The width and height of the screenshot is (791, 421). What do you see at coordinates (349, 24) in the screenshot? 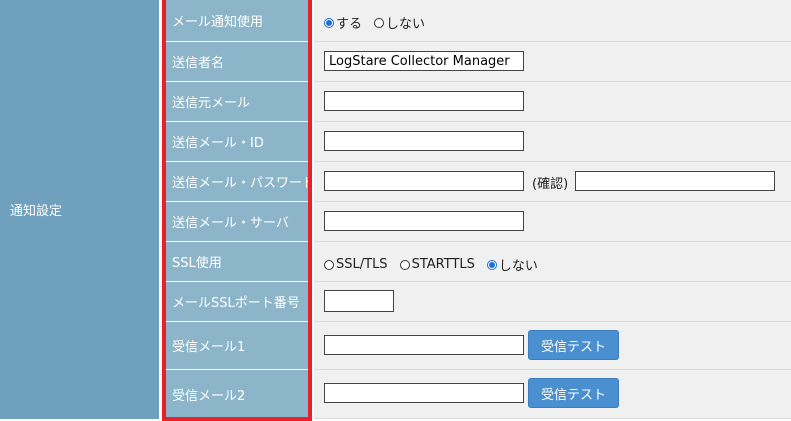
I see `mail-notify-option-yes-label: する` at bounding box center [349, 24].